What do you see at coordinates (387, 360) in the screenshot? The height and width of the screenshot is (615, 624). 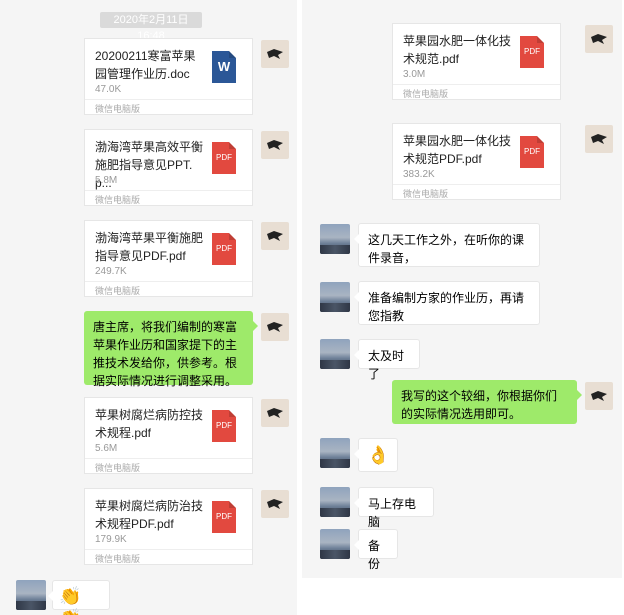 I see `message-bubble: 太及时了` at bounding box center [387, 360].